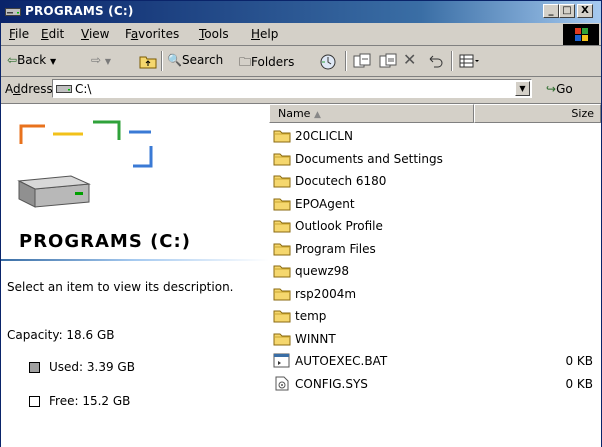 Image resolution: width=602 pixels, height=447 pixels. What do you see at coordinates (301, 34) in the screenshot?
I see `menu-bar: File Edit View Favorites Tools Help` at bounding box center [301, 34].